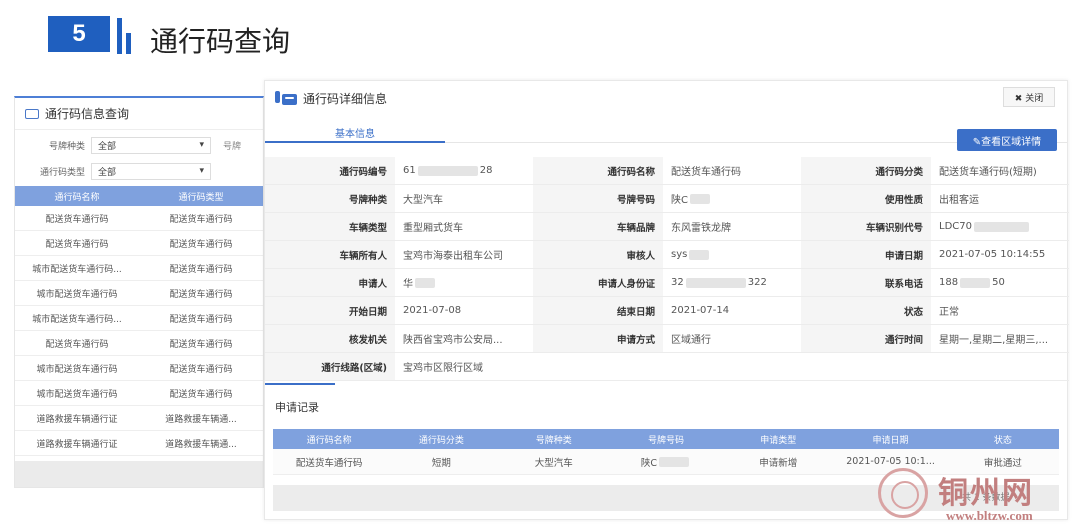  Describe the element at coordinates (1000, 198) in the screenshot. I see `field-value: 出租客运` at that location.